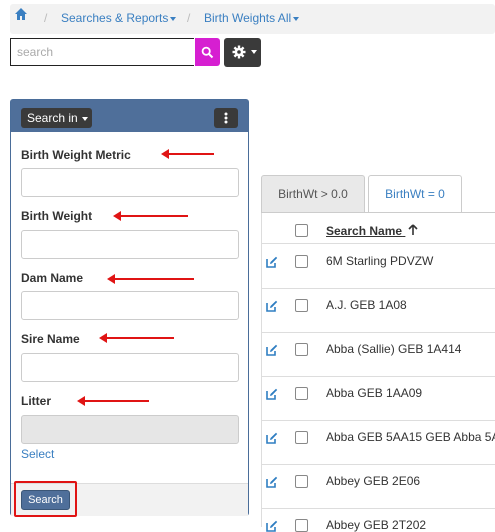 Image resolution: width=495 pixels, height=532 pixels. Describe the element at coordinates (364, 231) in the screenshot. I see `column-header-label: Search Name` at that location.